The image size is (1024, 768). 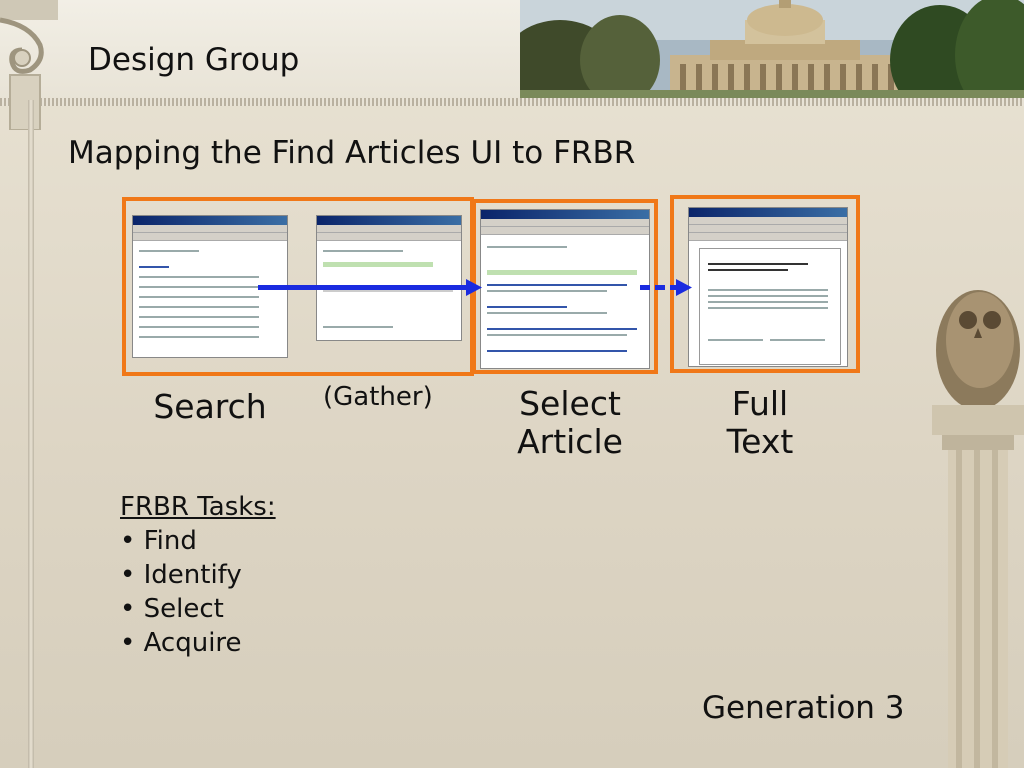 I want to click on select-screenshot, so click(x=565, y=289).